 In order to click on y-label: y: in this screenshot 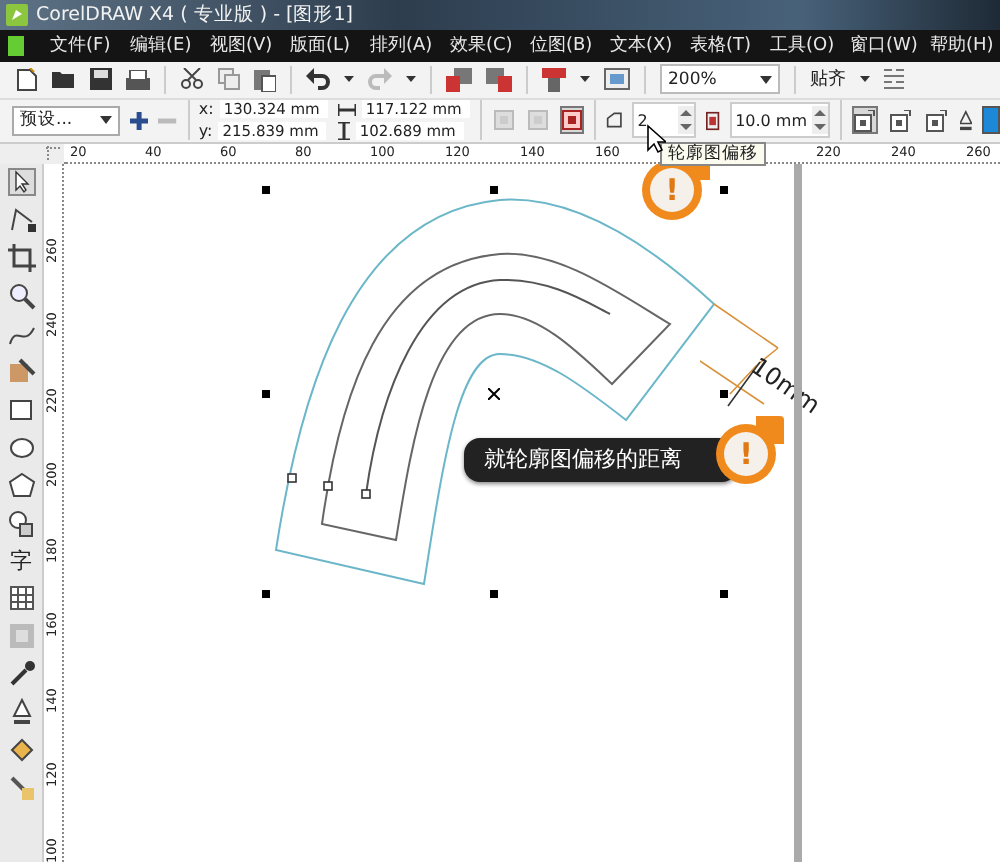, I will do `click(205, 131)`.